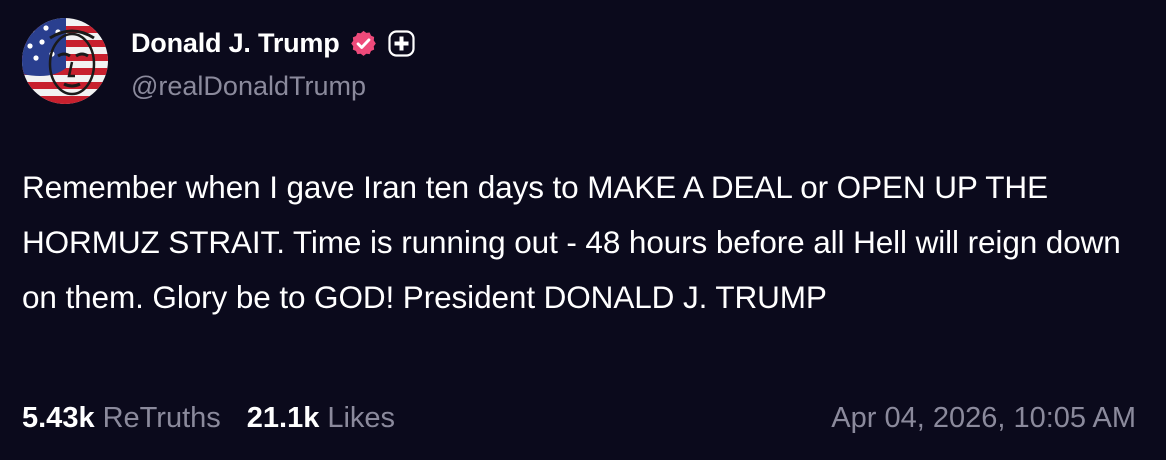 The image size is (1166, 460). Describe the element at coordinates (235, 43) in the screenshot. I see `author-display-name: Donald J. Trump` at that location.